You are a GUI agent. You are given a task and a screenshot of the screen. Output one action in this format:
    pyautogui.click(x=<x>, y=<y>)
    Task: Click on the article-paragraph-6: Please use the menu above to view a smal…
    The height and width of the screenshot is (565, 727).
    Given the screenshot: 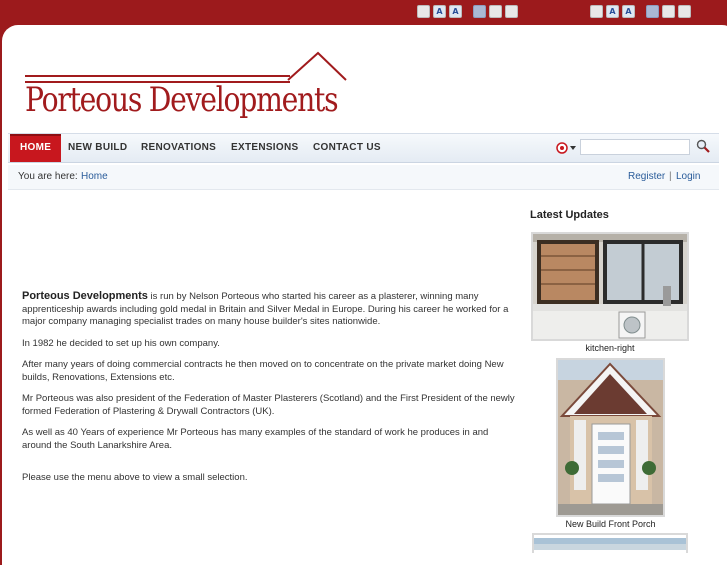 What is the action you would take?
    pyautogui.click(x=135, y=477)
    